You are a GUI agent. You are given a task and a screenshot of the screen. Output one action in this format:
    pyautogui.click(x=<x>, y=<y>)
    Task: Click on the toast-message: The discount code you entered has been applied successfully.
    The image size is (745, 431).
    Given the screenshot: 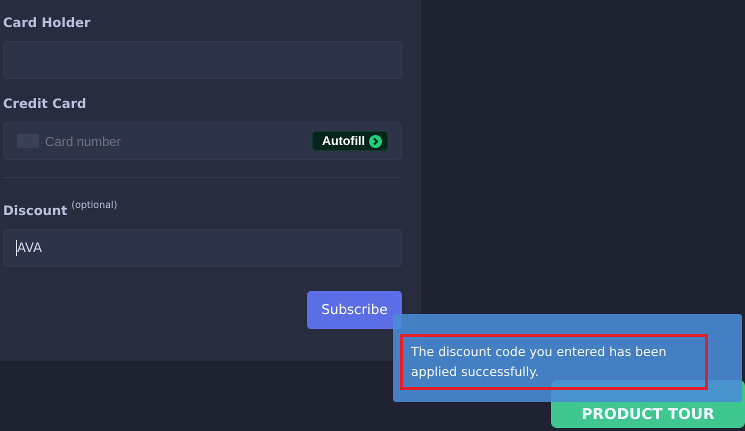 What is the action you would take?
    pyautogui.click(x=554, y=362)
    